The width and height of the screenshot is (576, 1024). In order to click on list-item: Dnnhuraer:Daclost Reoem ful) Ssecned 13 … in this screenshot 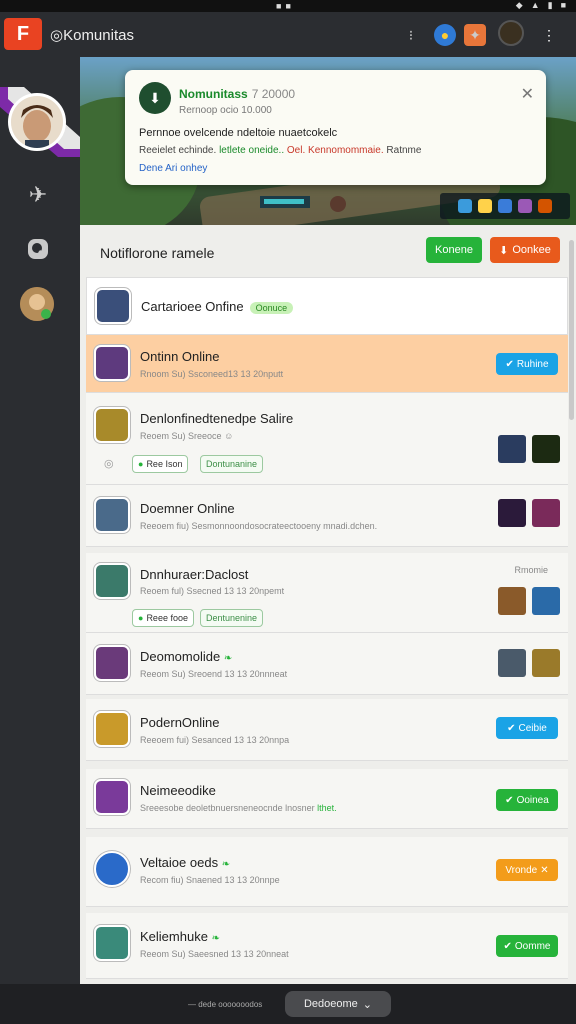, I will do `click(327, 593)`.